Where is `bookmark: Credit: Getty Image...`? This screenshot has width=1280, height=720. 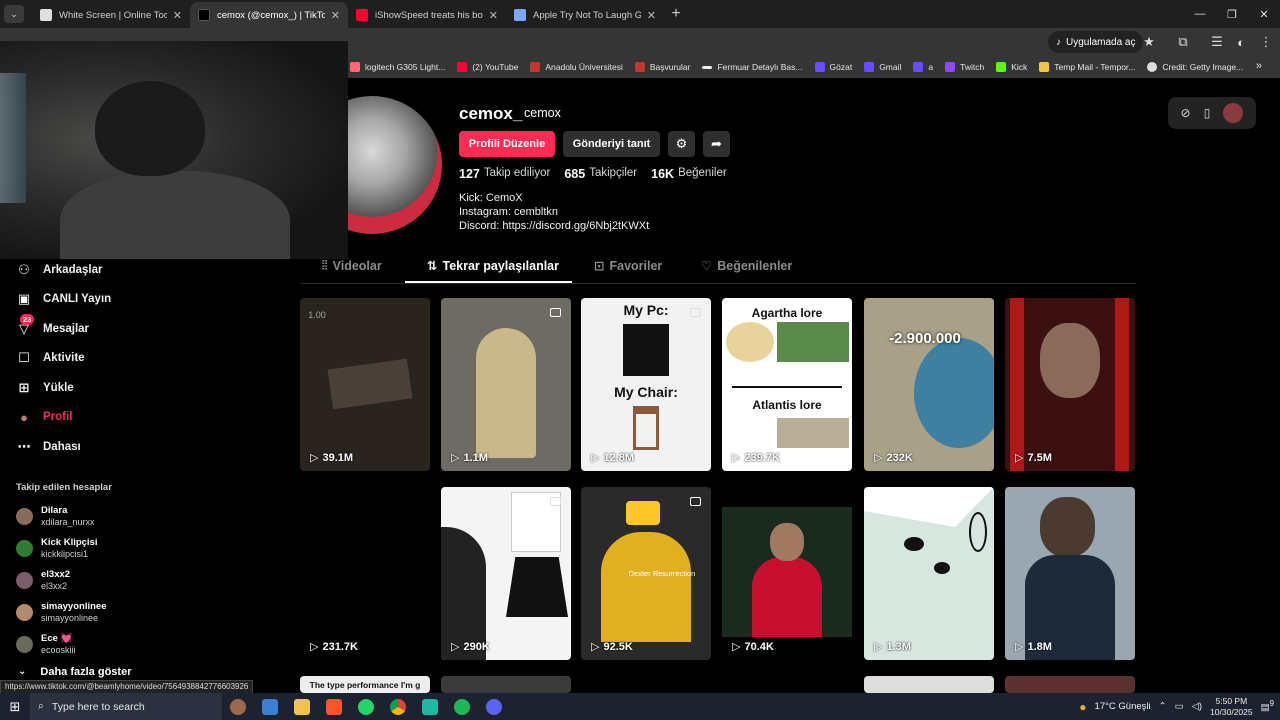 bookmark: Credit: Getty Image... is located at coordinates (1195, 67).